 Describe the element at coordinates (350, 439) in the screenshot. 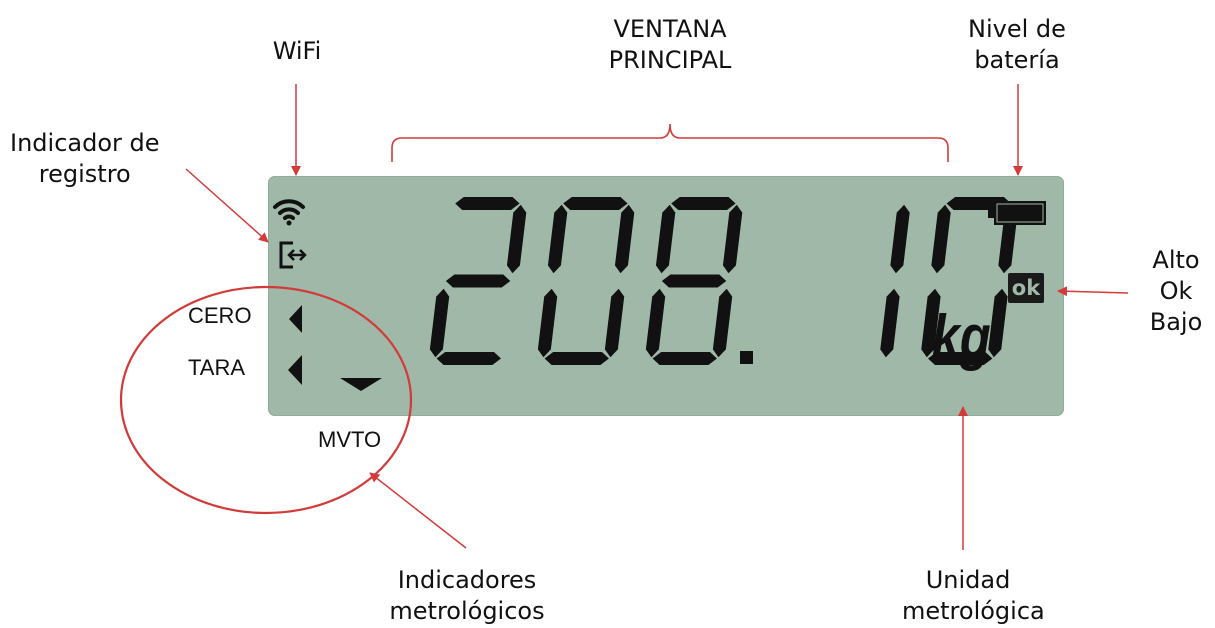

I see `motion-label: MVTO` at that location.